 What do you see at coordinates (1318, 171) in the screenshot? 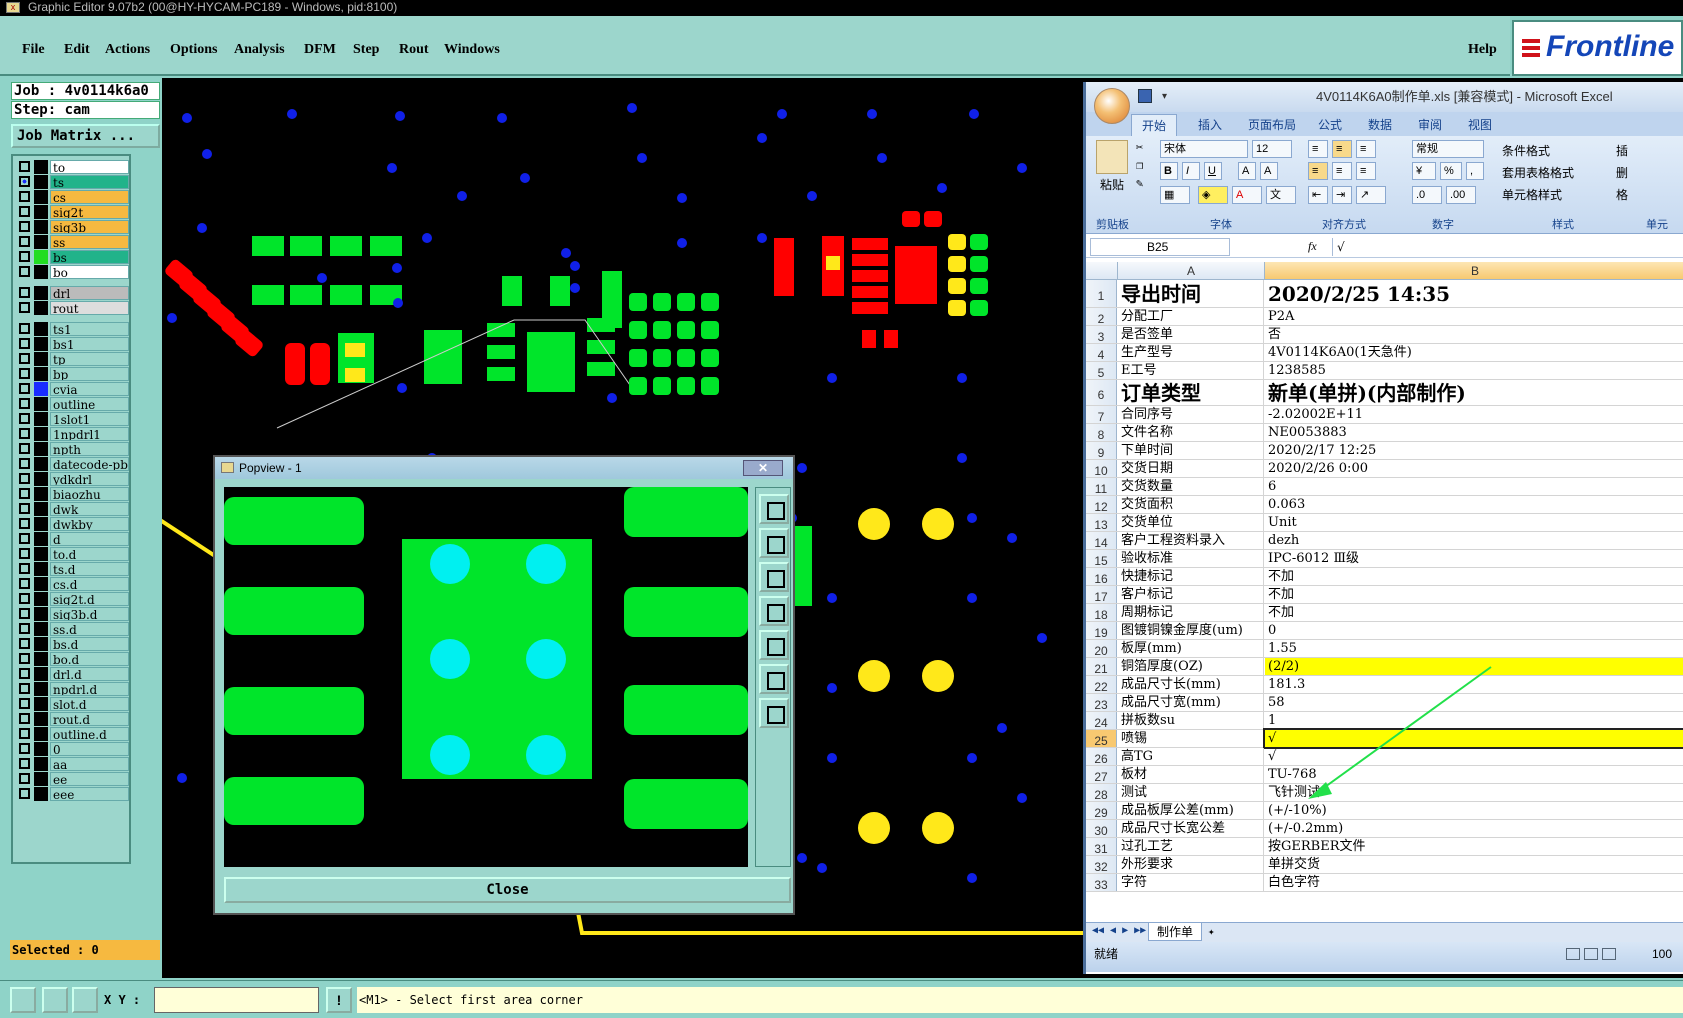
I see `align-left-icon: ≡` at bounding box center [1318, 171].